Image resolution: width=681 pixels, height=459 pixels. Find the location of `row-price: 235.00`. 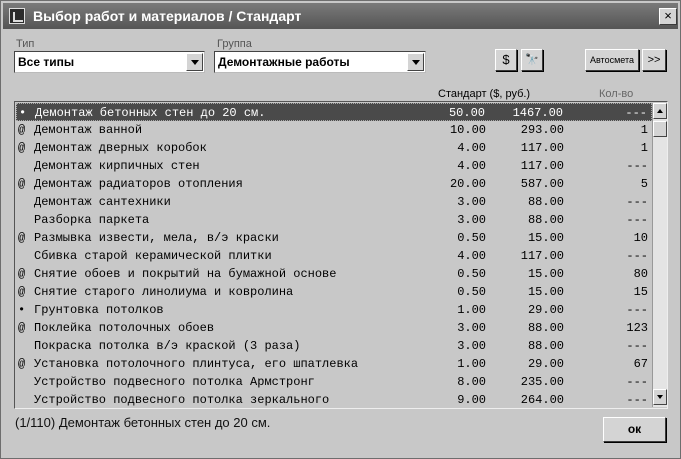

row-price: 235.00 is located at coordinates (542, 382).